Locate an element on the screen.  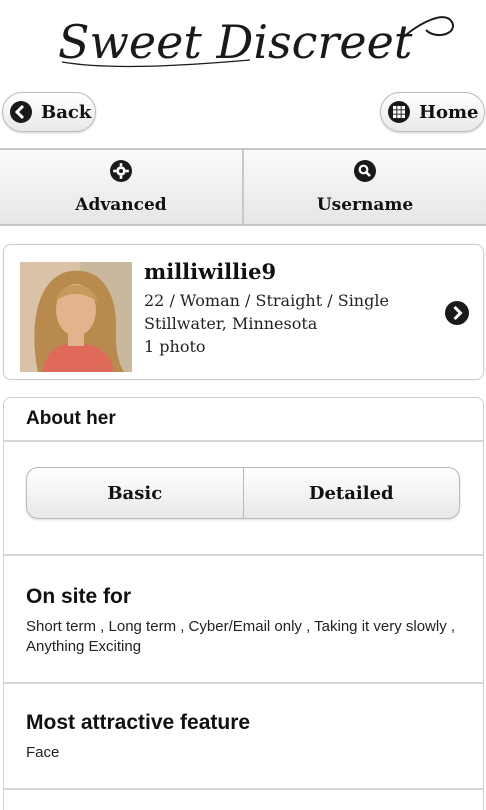
search-tabbar: Advanced Username is located at coordinates (243, 187).